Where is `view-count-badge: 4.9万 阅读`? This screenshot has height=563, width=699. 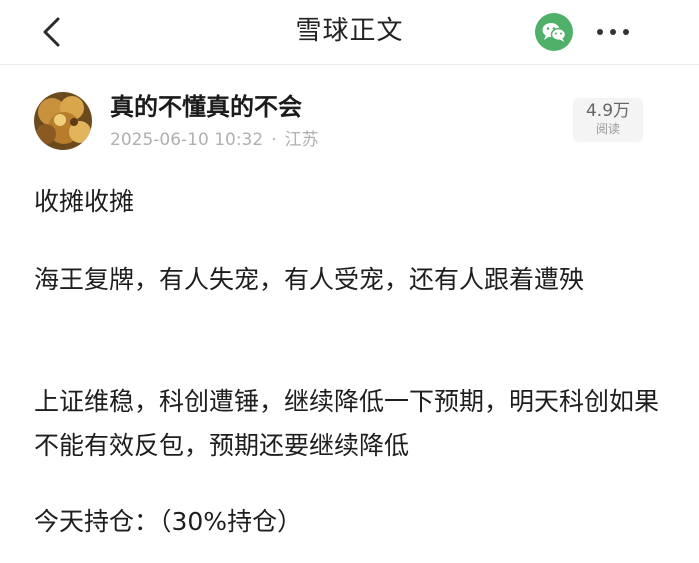
view-count-badge: 4.9万 阅读 is located at coordinates (608, 120).